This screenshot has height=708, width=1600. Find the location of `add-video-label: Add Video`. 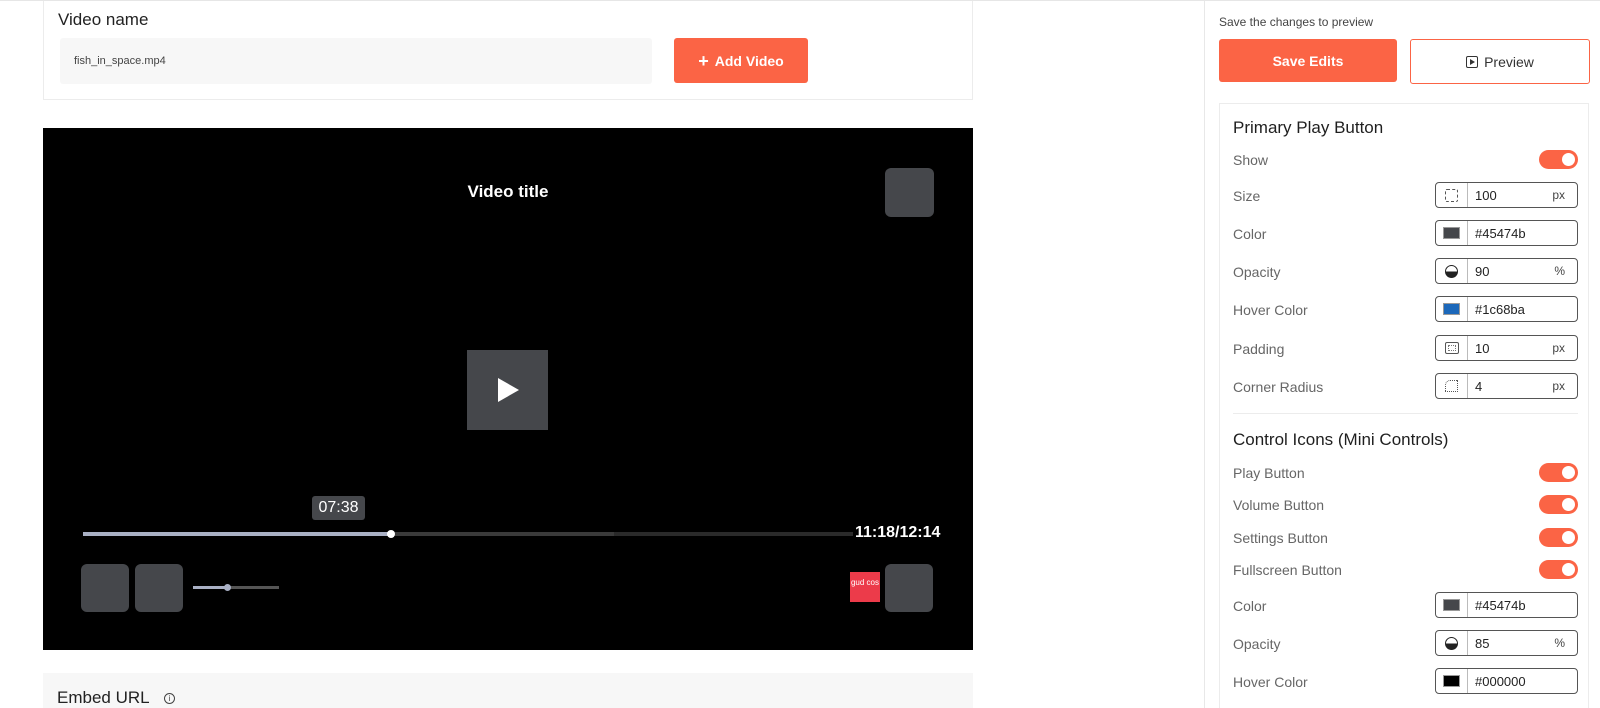

add-video-label: Add Video is located at coordinates (749, 60).